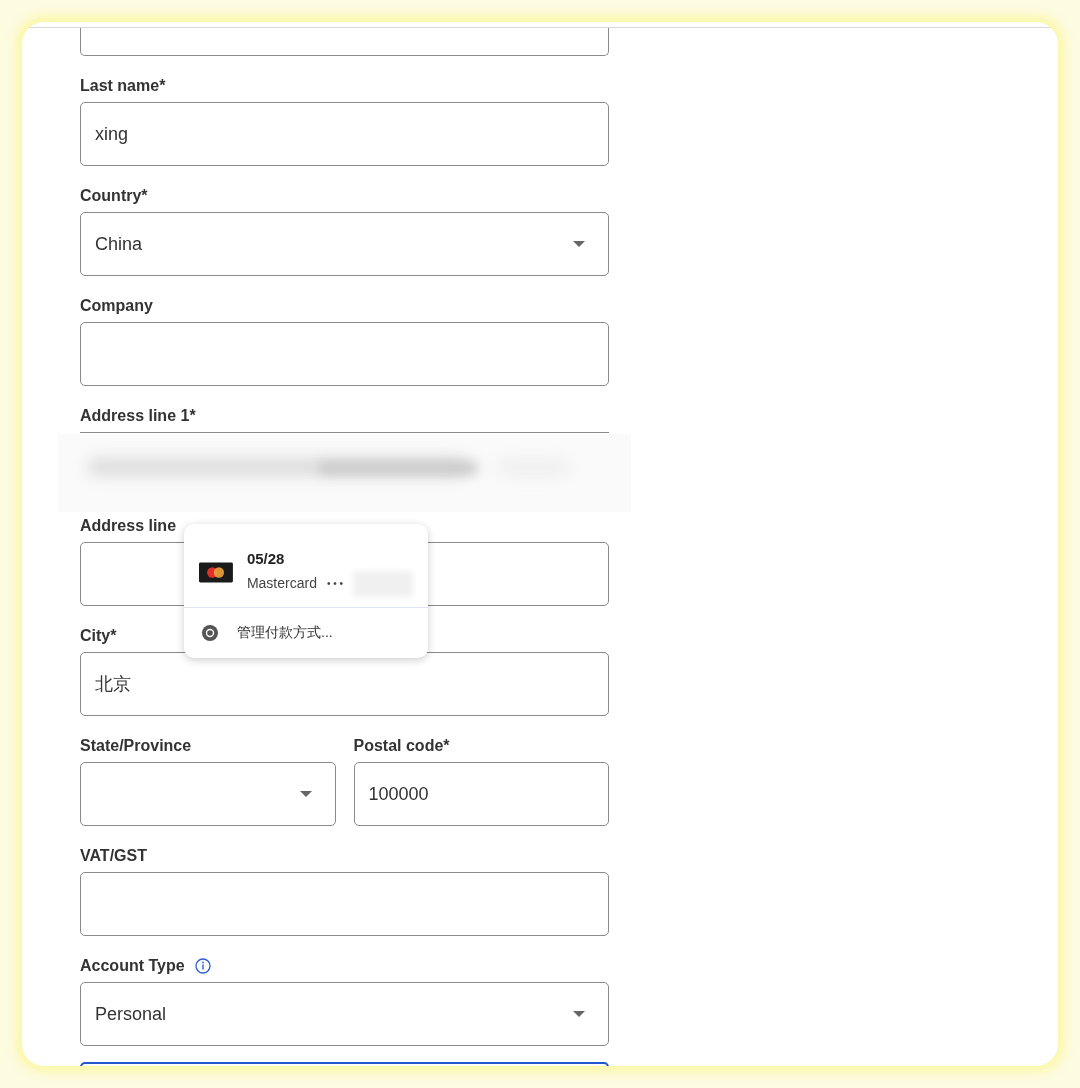  What do you see at coordinates (138, 416) in the screenshot?
I see `field-label: Address line 1*` at bounding box center [138, 416].